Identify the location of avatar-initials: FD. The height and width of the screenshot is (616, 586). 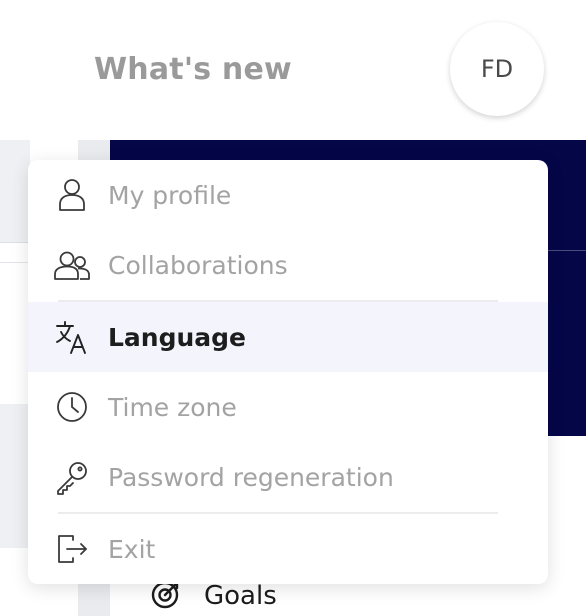
(497, 69).